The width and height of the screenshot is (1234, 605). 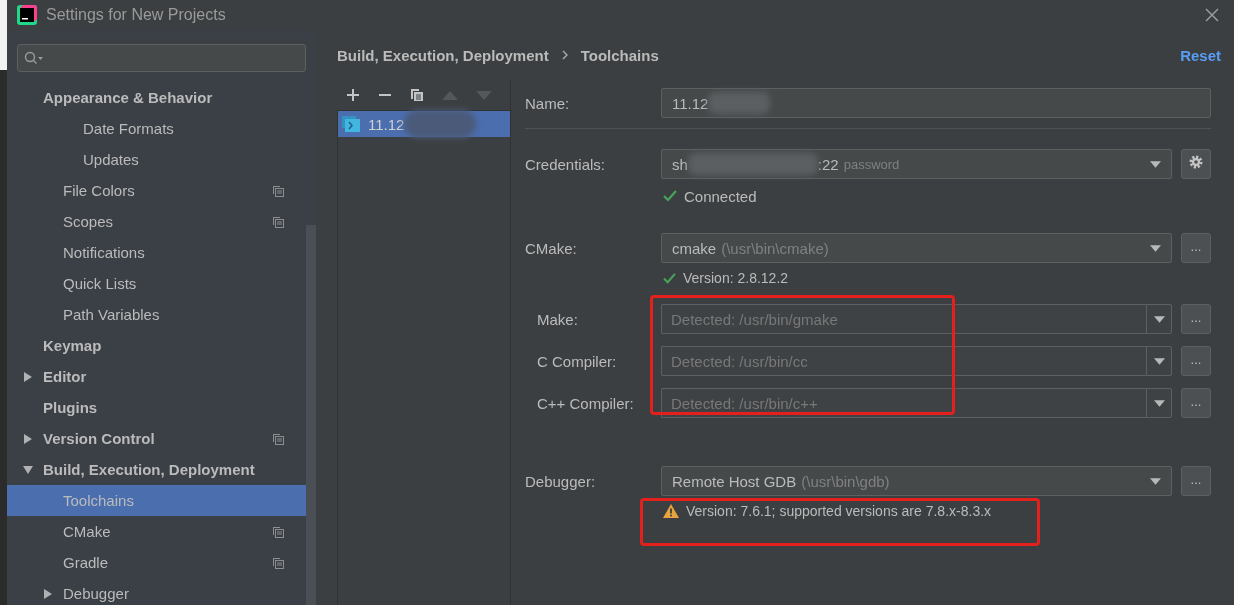 What do you see at coordinates (353, 95) in the screenshot?
I see `add-icon` at bounding box center [353, 95].